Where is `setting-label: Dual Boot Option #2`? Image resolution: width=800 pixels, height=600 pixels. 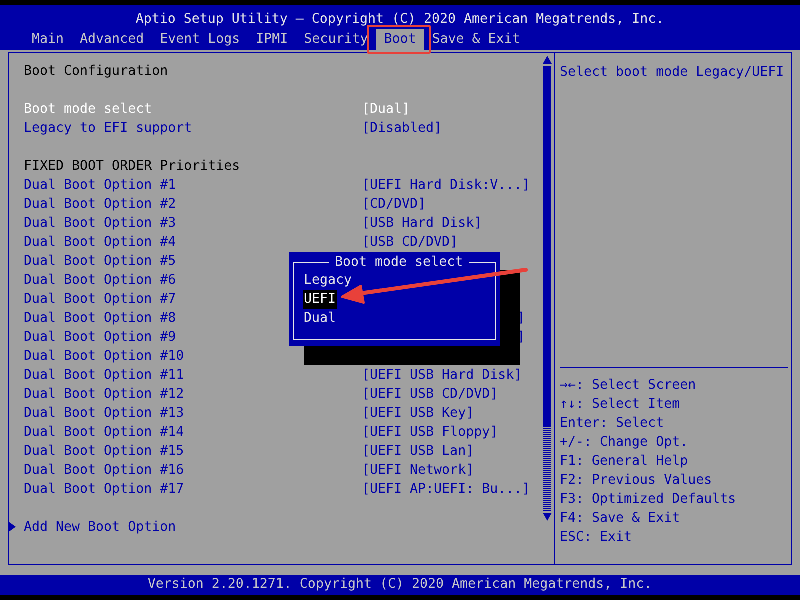
setting-label: Dual Boot Option #2 is located at coordinates (100, 204).